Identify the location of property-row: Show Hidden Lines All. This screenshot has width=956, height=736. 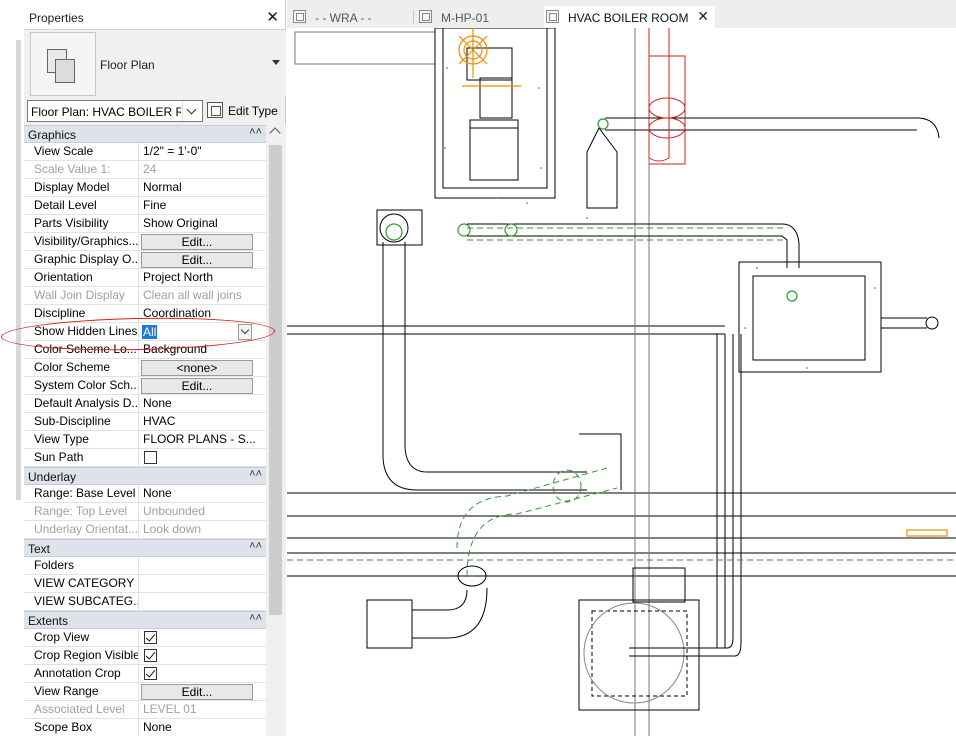
(145, 332).